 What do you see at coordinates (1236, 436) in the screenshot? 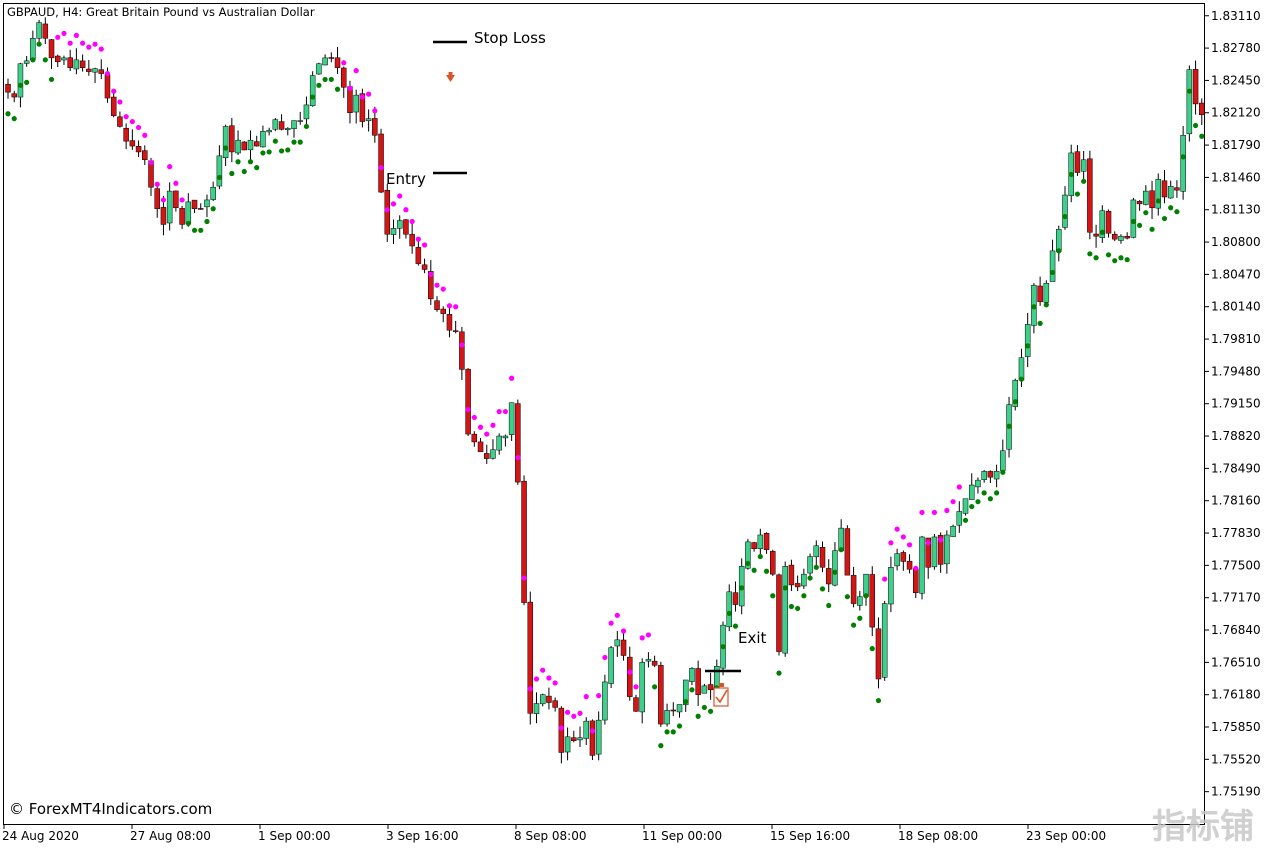
I see `y-tick-label: 1.78820` at bounding box center [1236, 436].